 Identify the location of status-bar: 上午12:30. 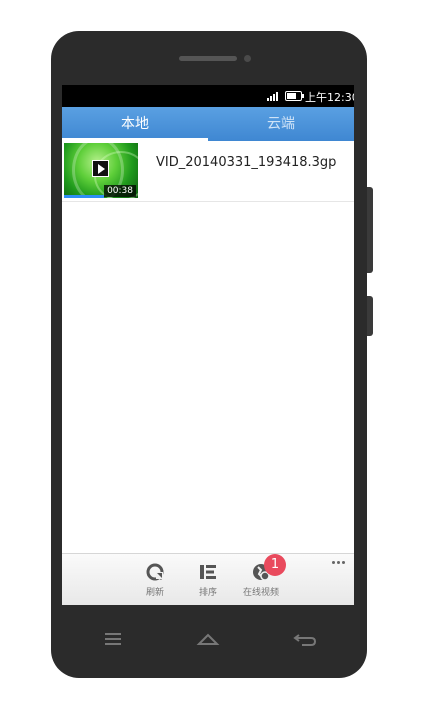
(208, 96).